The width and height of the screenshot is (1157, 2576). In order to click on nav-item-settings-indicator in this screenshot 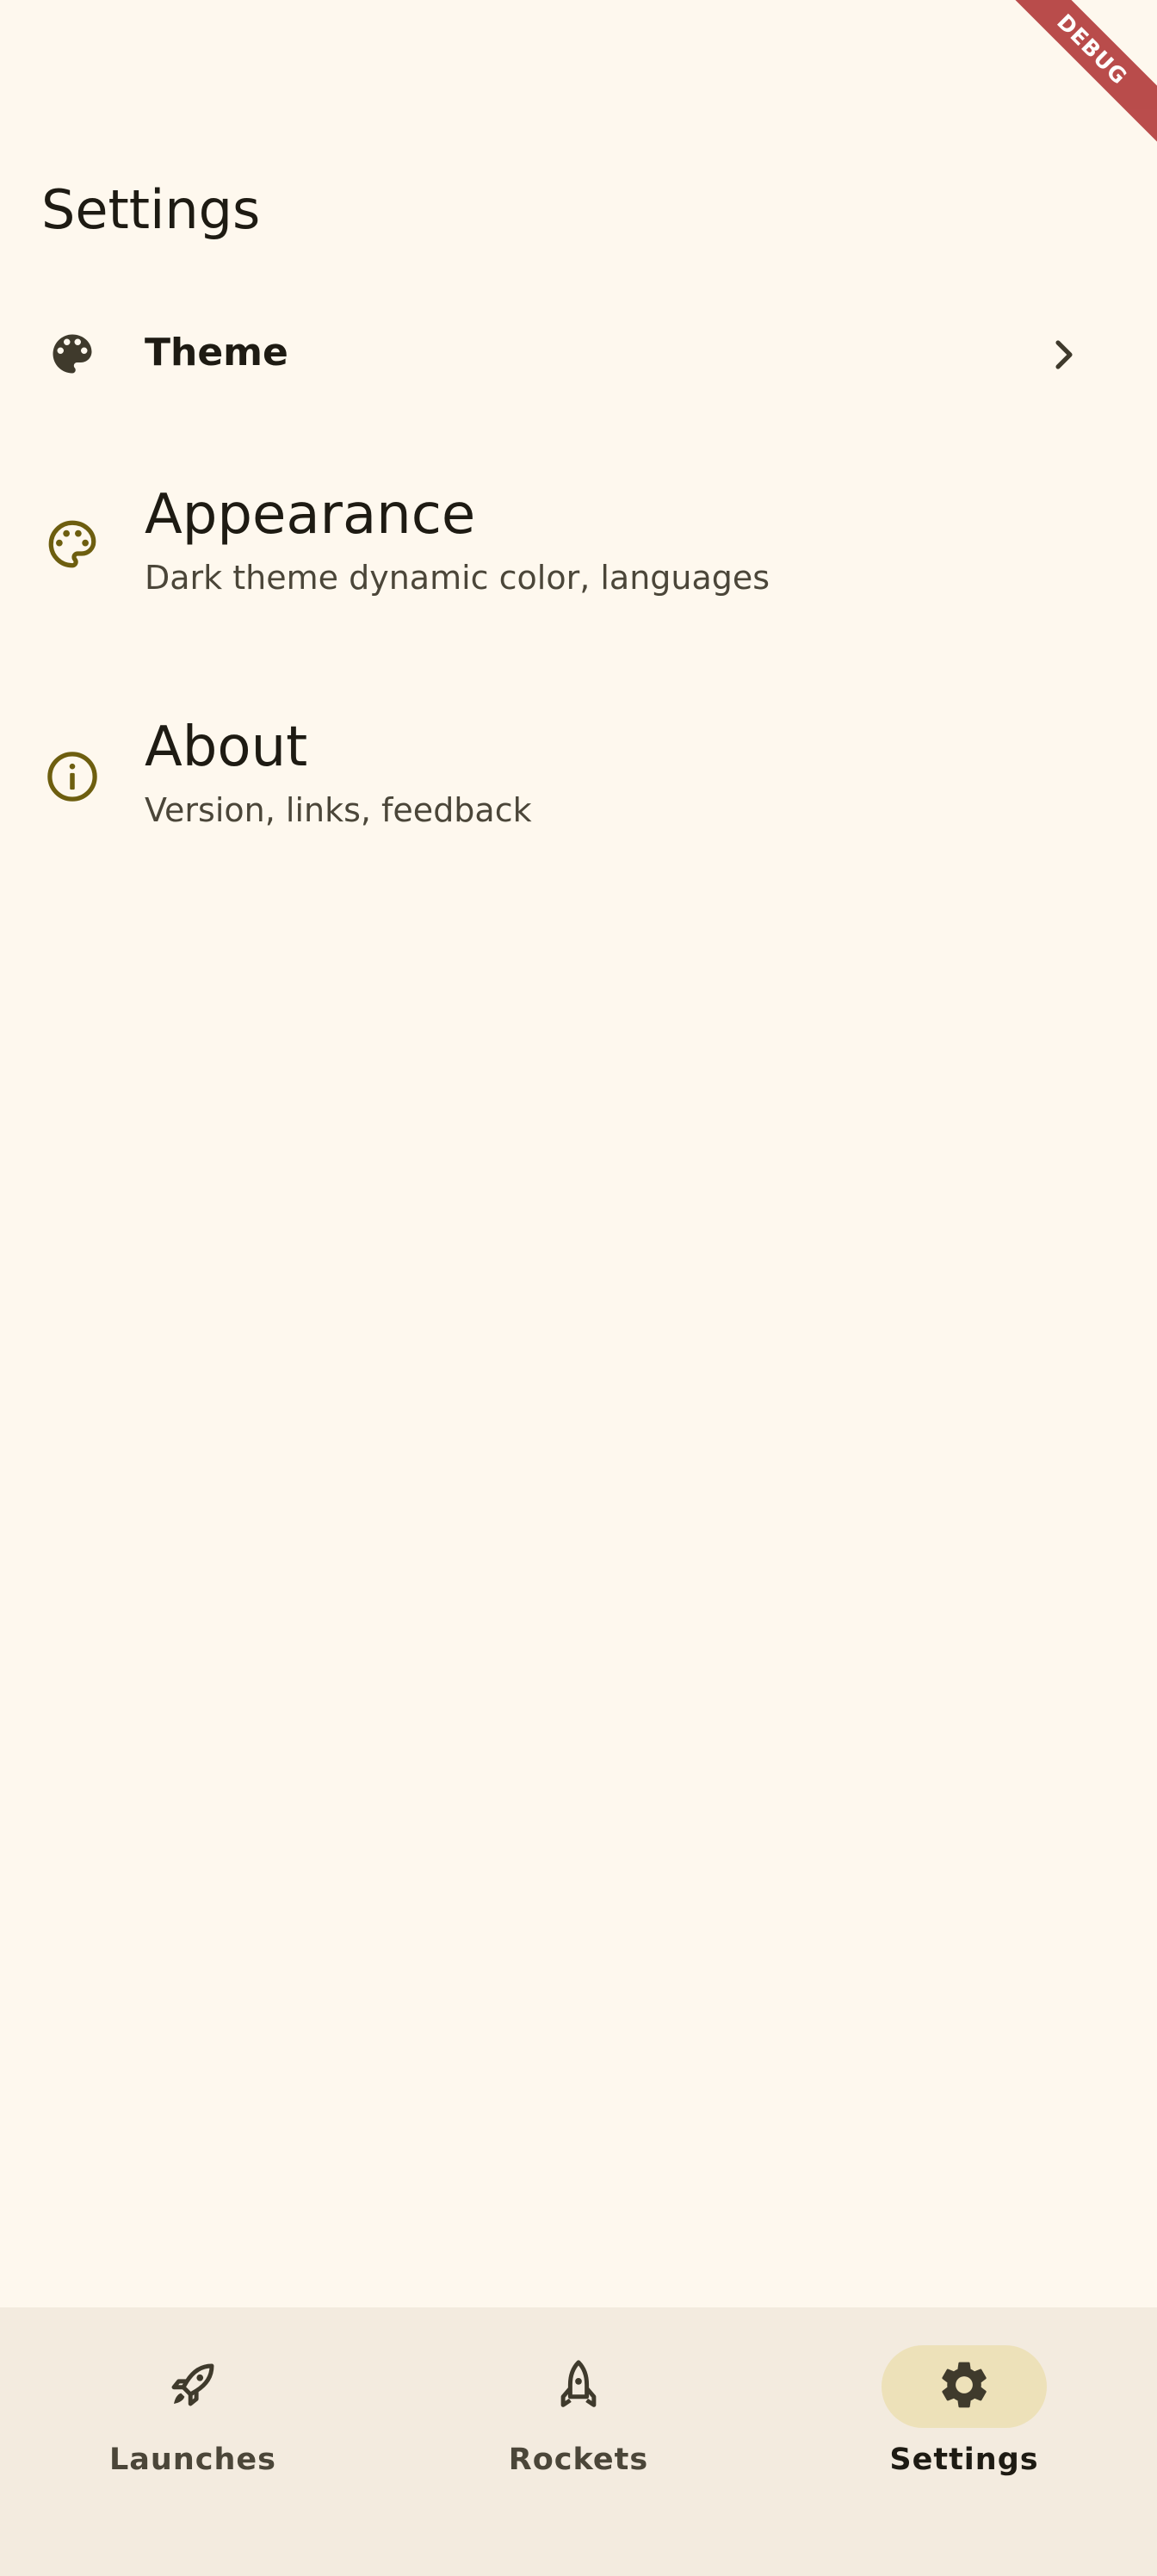, I will do `click(965, 2386)`.